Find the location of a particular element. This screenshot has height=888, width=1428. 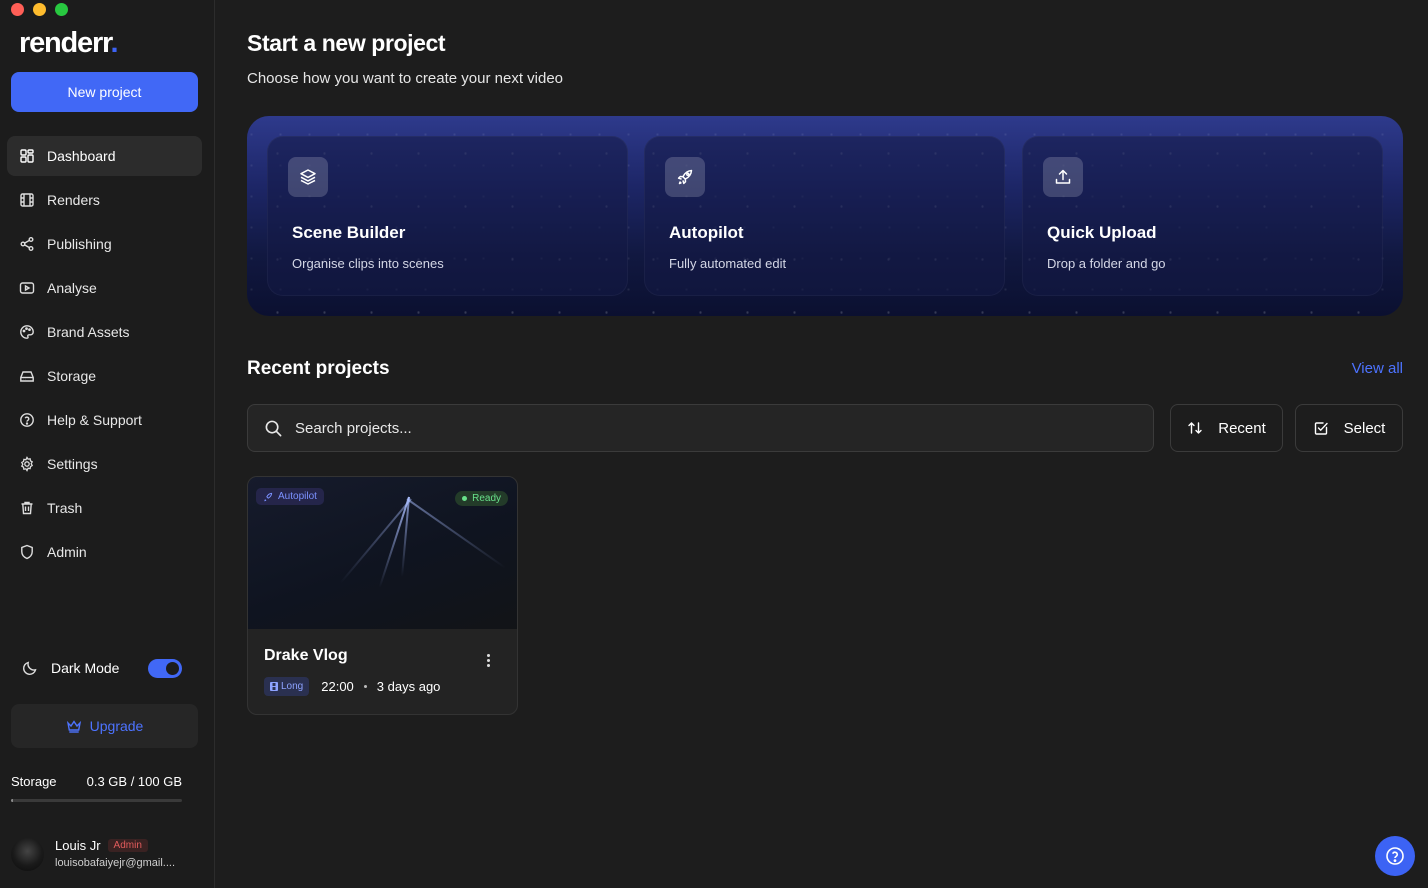

project-thumbnail: Autopilot Ready is located at coordinates (382, 553).